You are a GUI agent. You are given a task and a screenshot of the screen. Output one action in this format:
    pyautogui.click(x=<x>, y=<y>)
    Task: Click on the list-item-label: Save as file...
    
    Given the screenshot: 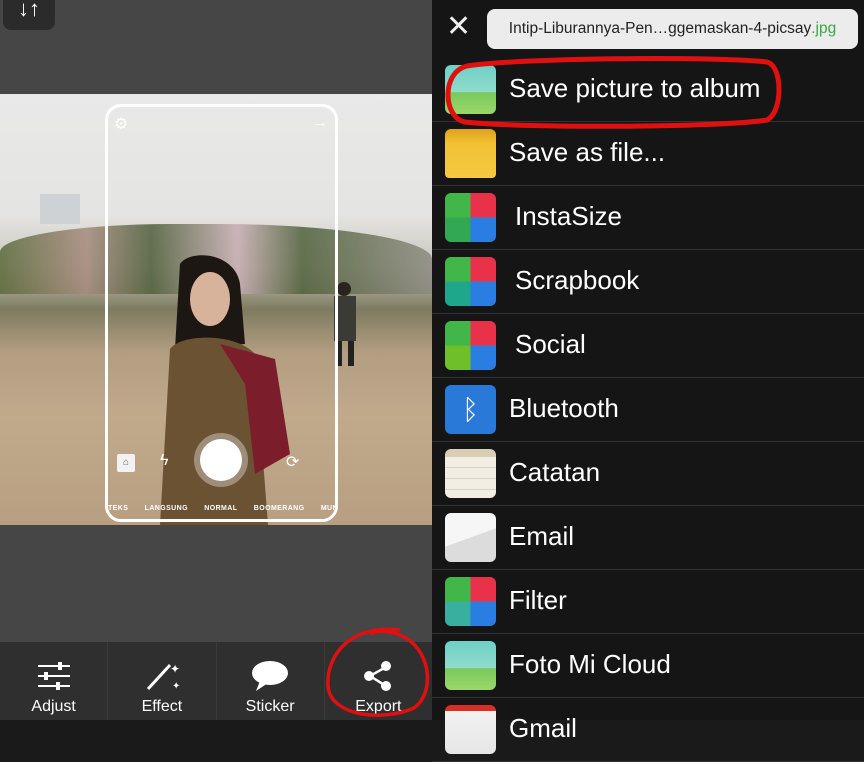 What is the action you would take?
    pyautogui.click(x=587, y=152)
    